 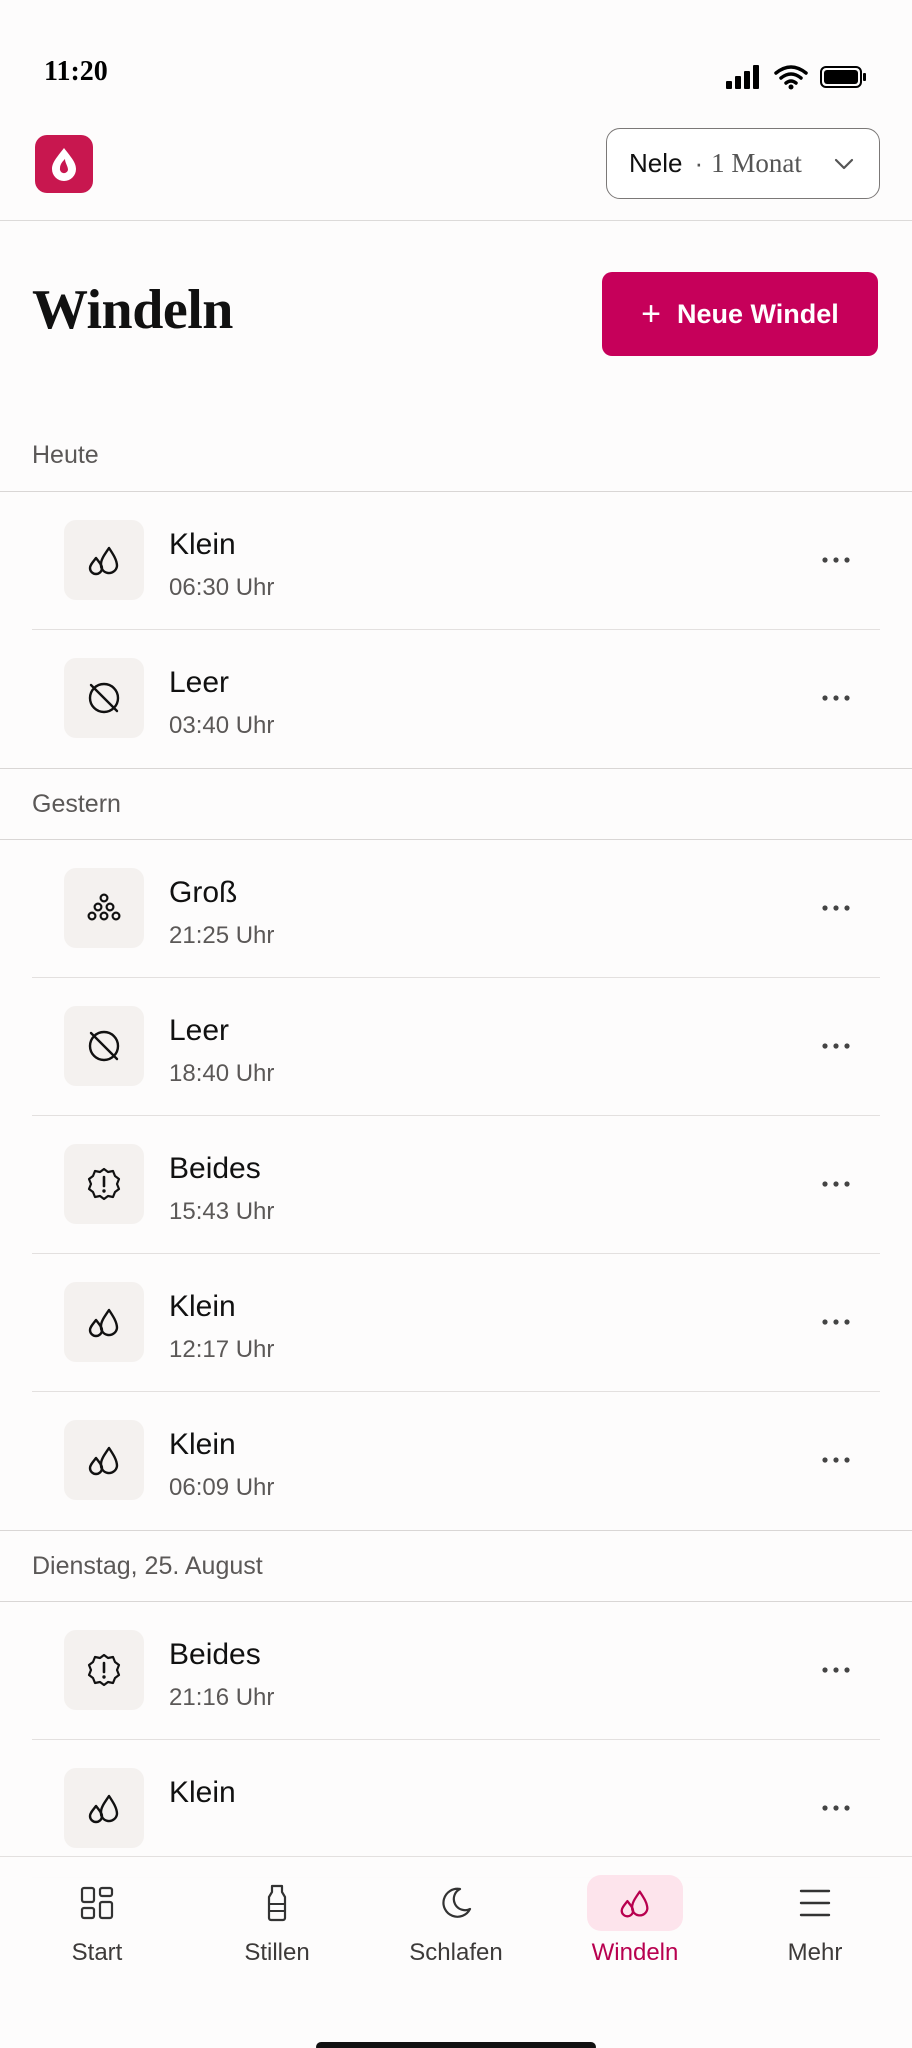 I want to click on home-indicator, so click(x=456, y=2045).